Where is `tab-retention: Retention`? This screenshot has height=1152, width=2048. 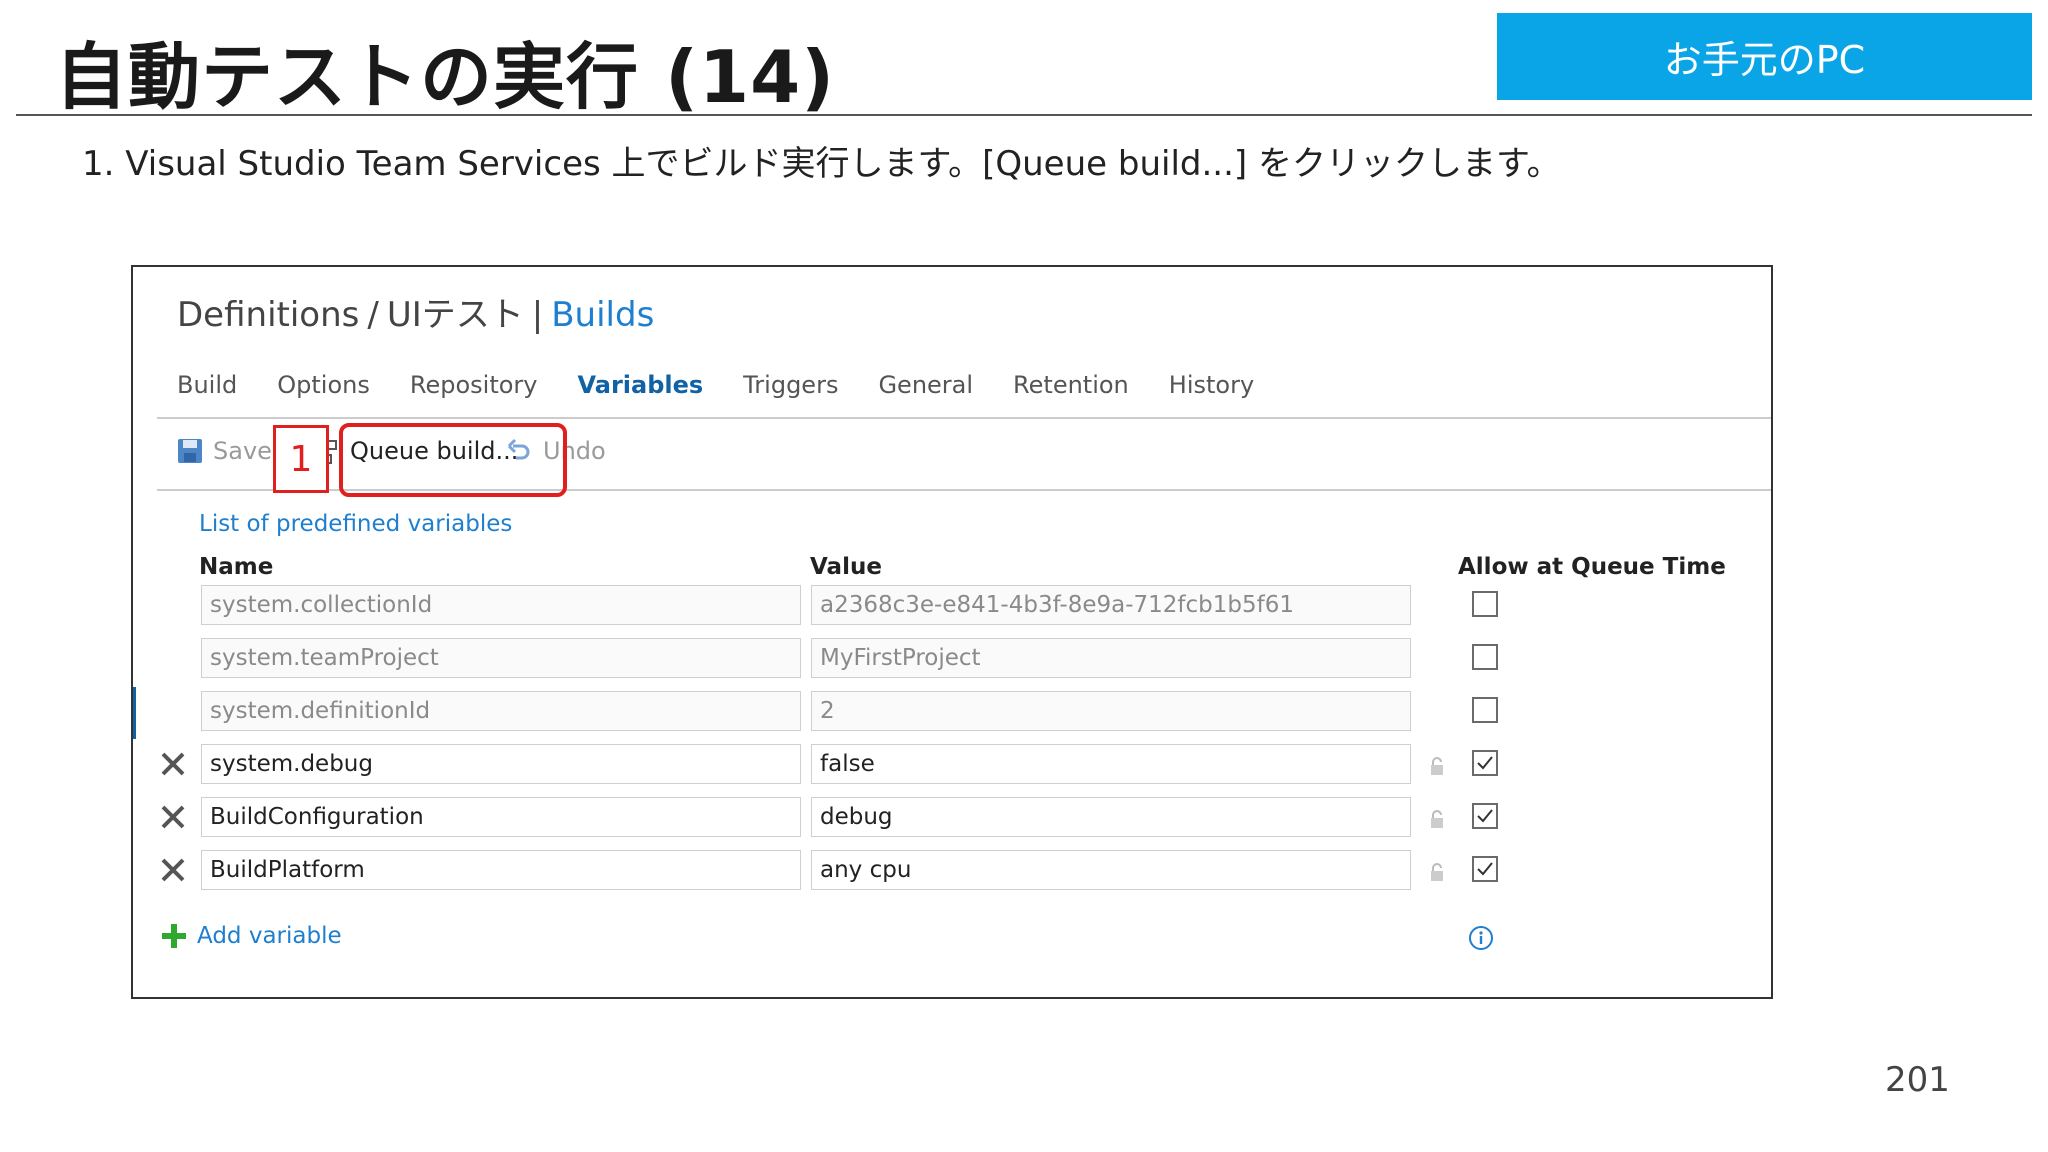 tab-retention: Retention is located at coordinates (1071, 385).